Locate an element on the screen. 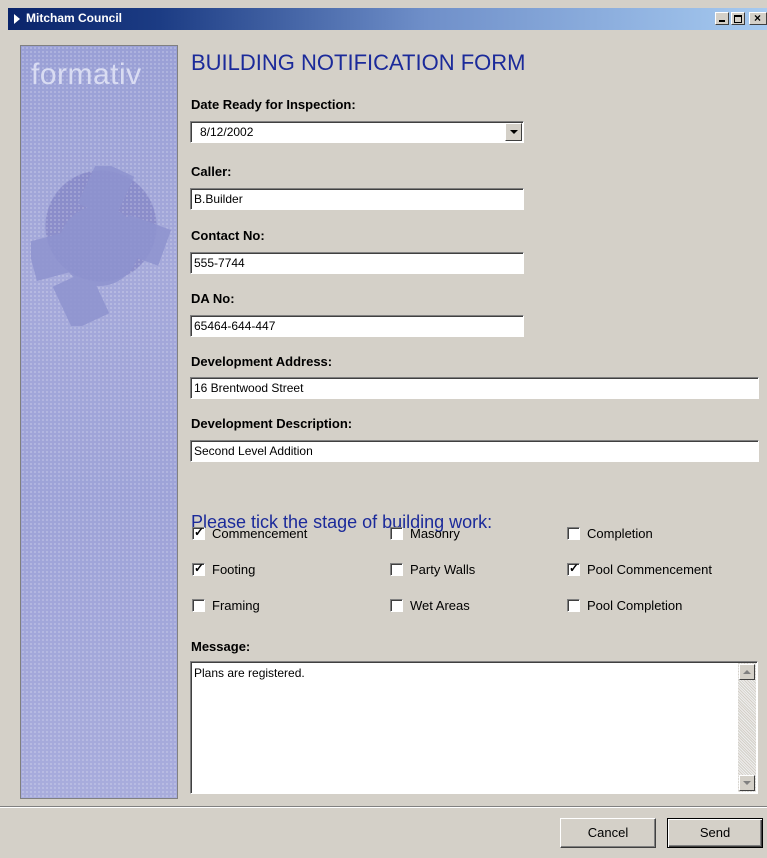 The width and height of the screenshot is (767, 858). date-label: Date Ready for Inspection: is located at coordinates (273, 104).